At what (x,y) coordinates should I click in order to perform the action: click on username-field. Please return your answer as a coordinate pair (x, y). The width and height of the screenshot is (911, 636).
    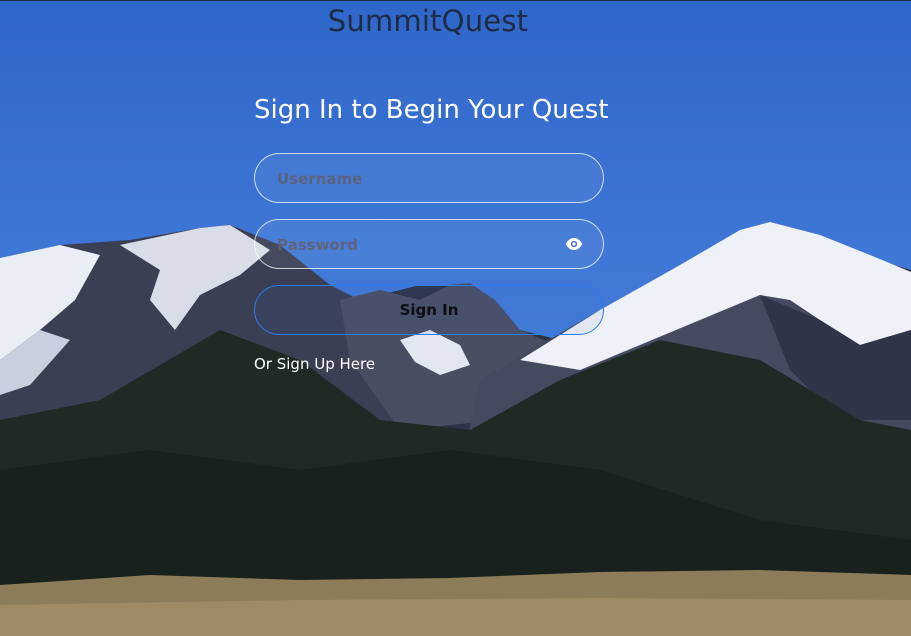
    Looking at the image, I should click on (429, 178).